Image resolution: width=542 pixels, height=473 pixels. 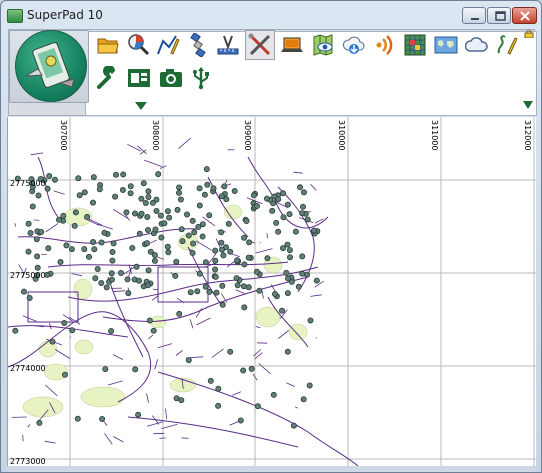 I want to click on measure-button, so click(x=228, y=45).